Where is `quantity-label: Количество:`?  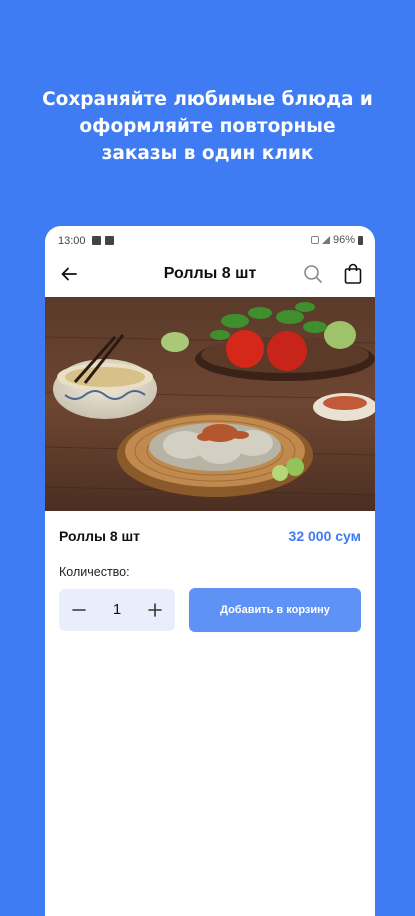 quantity-label: Количество: is located at coordinates (94, 572).